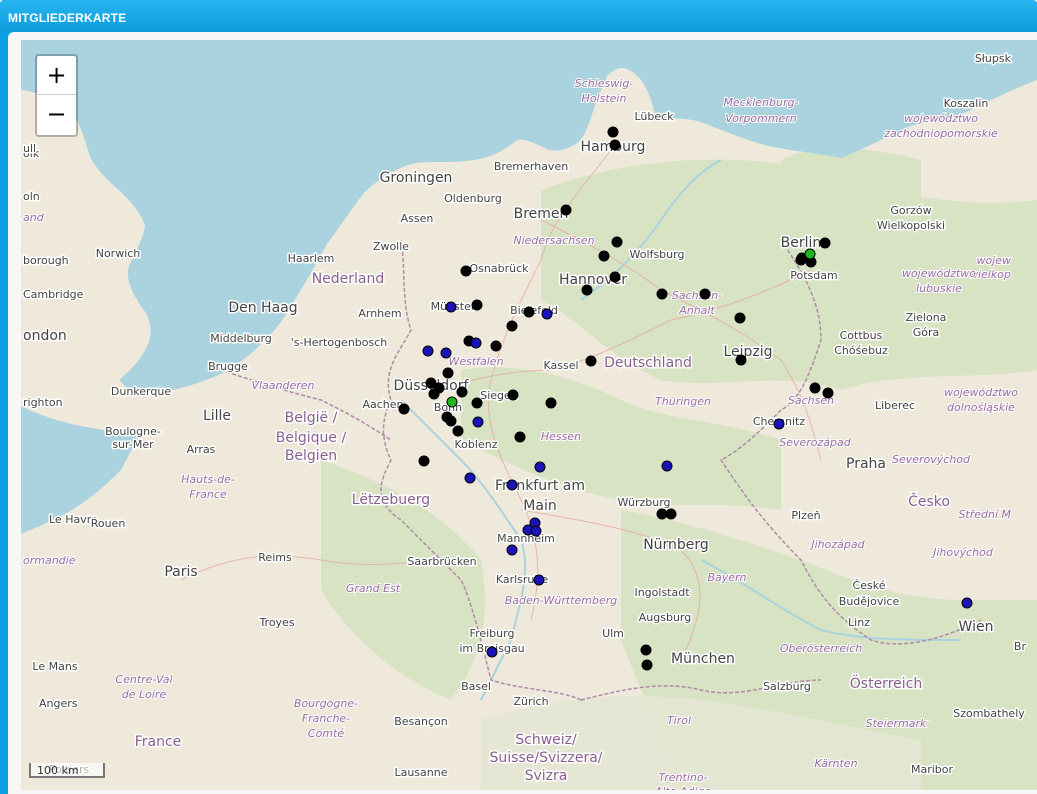 This screenshot has height=794, width=1037. What do you see at coordinates (648, 363) in the screenshot?
I see `map-label-country: Deutschland` at bounding box center [648, 363].